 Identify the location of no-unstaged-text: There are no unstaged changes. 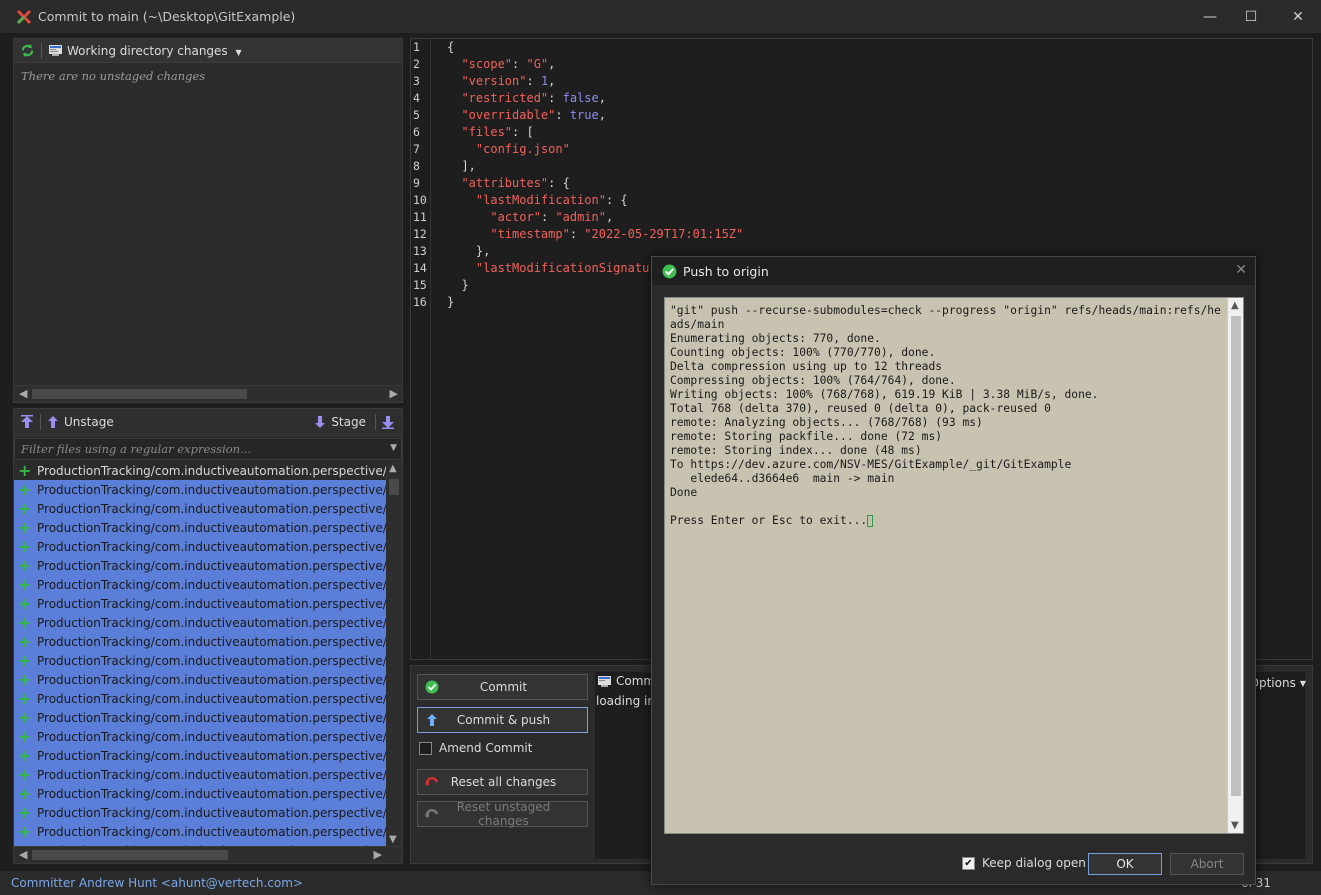
(113, 76).